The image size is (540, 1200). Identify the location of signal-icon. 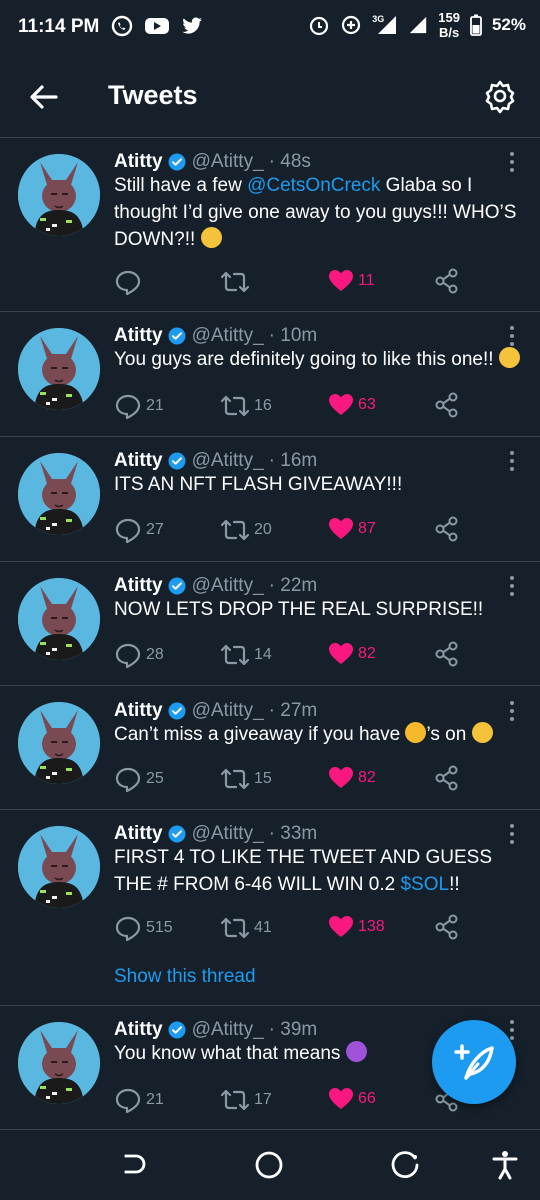
(418, 25).